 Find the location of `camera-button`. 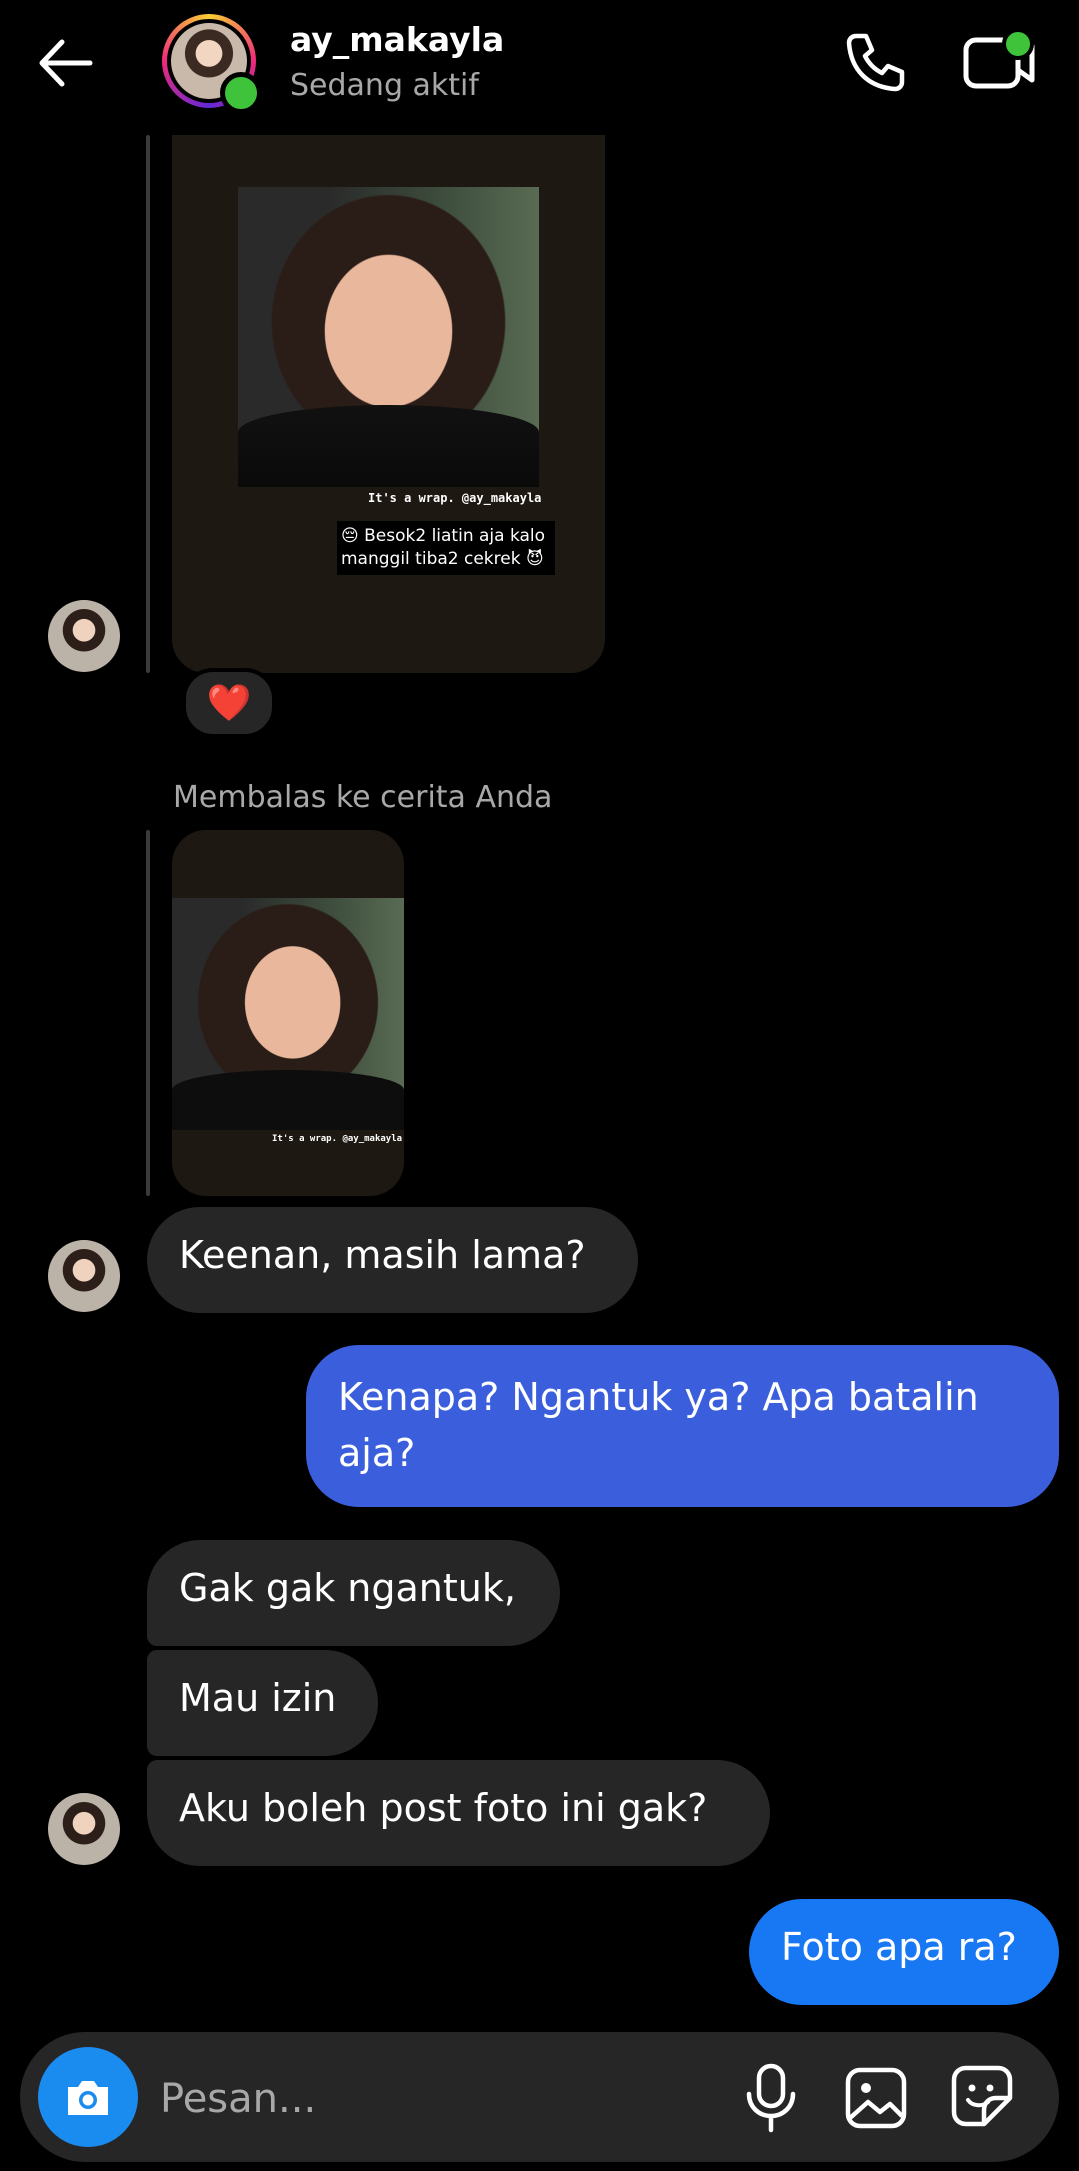

camera-button is located at coordinates (88, 2097).